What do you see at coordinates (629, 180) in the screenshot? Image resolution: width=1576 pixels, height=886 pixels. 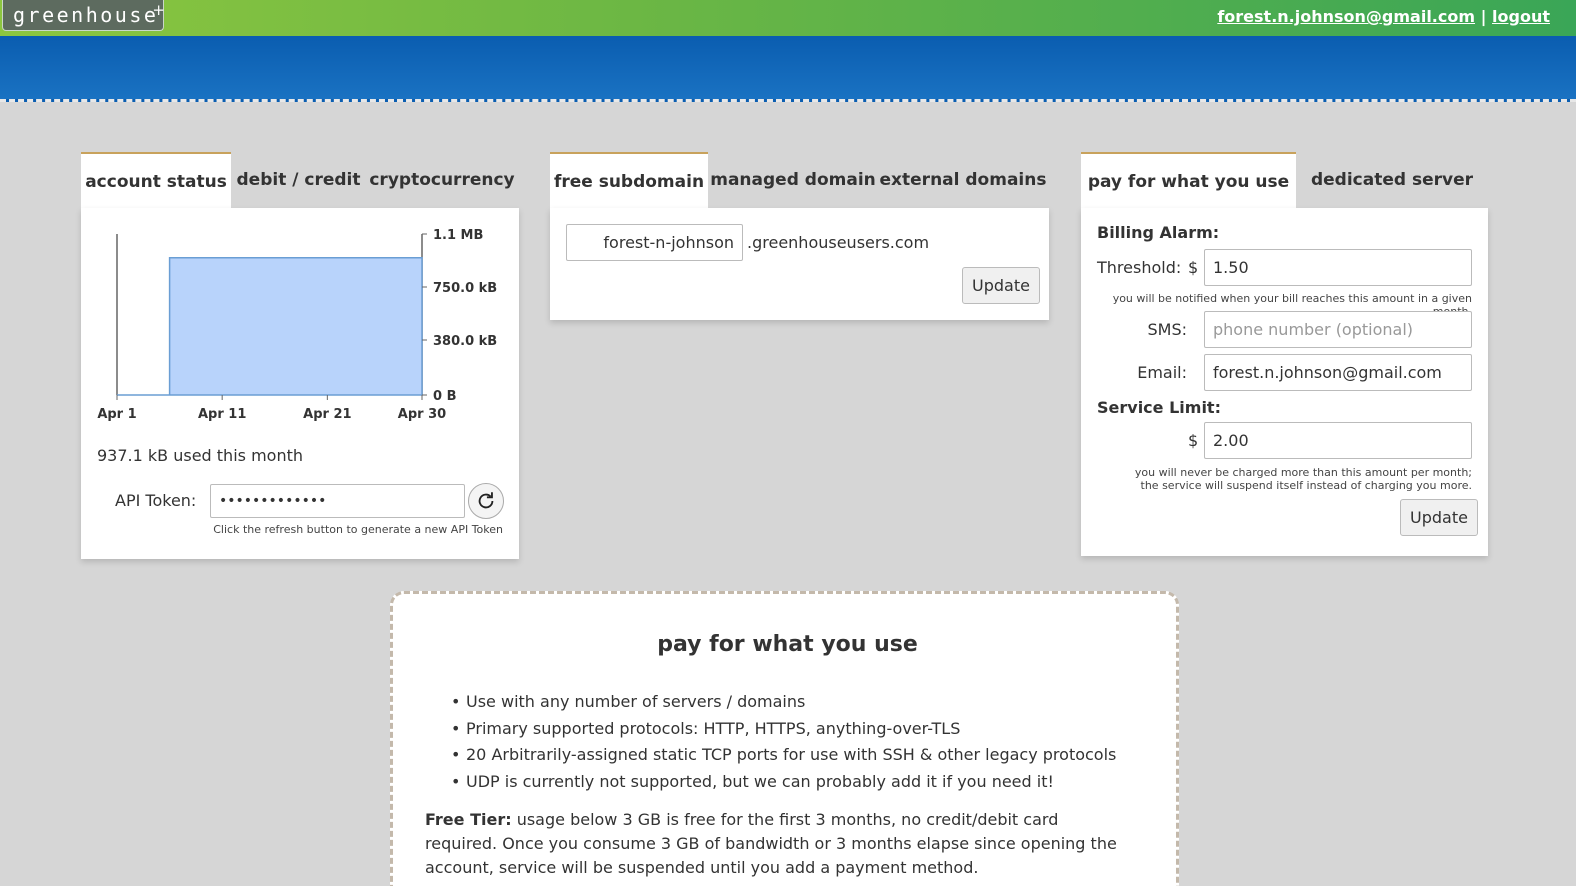 I see `tab-free-subdomain: free subdomain` at bounding box center [629, 180].